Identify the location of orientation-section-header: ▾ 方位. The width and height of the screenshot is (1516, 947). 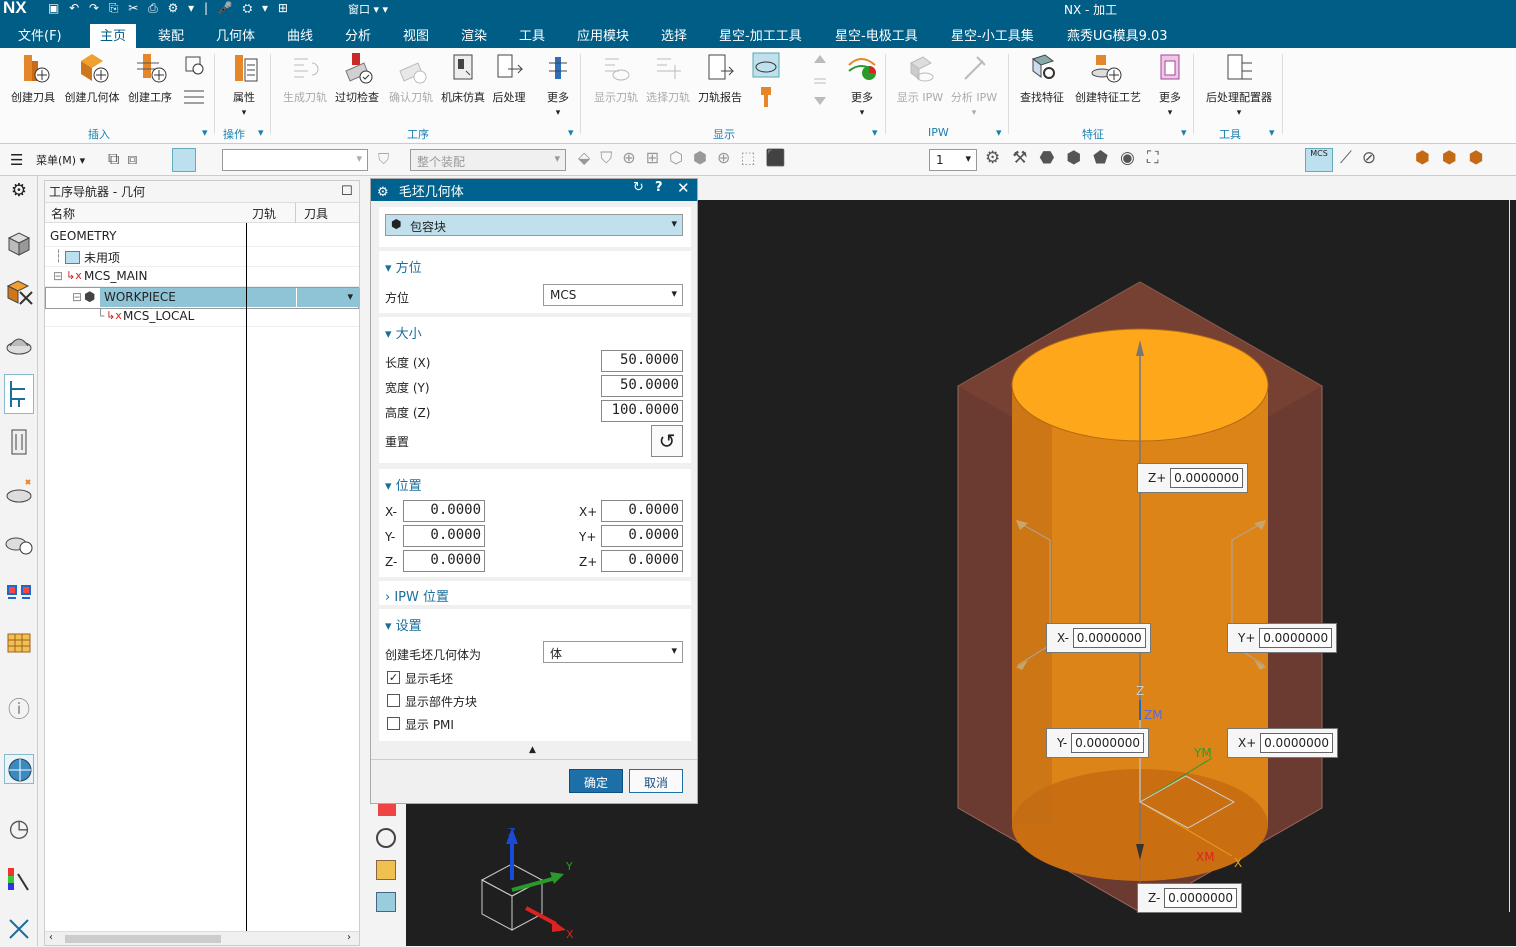
(403, 266).